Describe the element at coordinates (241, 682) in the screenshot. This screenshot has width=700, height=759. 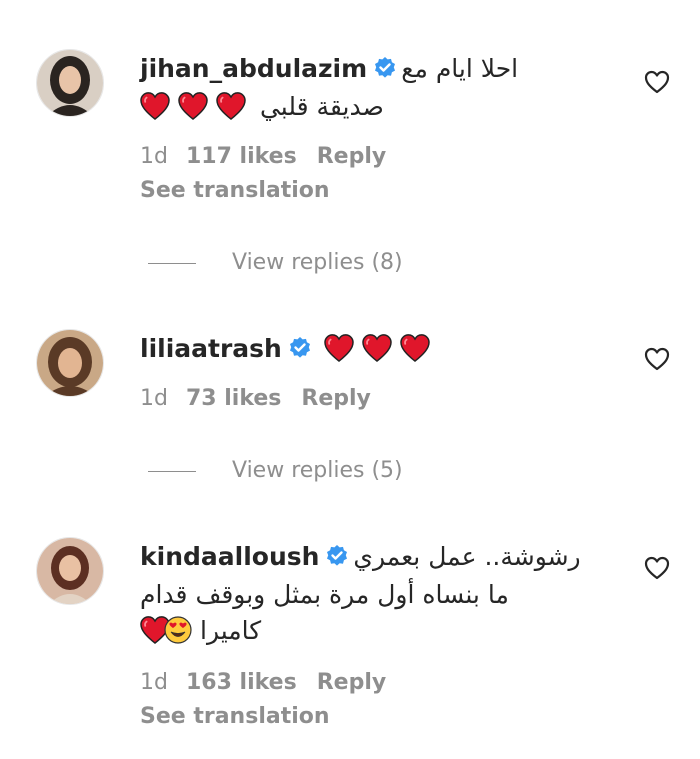
I see `likes-count: 163 likes` at that location.